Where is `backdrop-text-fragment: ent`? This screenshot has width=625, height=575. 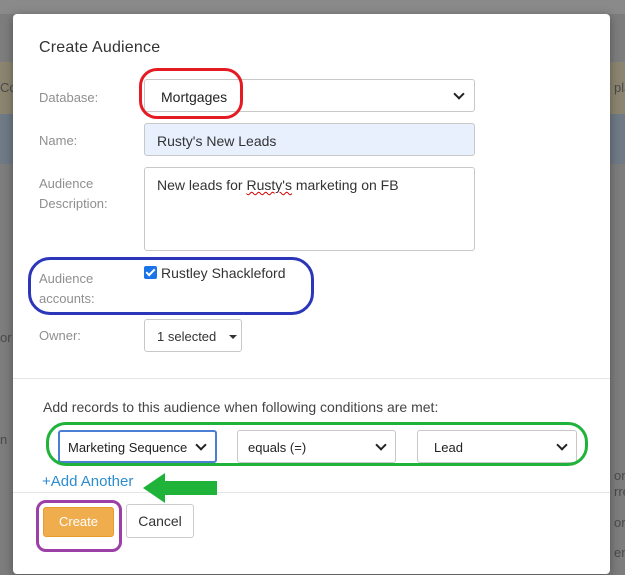
backdrop-text-fragment: ent is located at coordinates (619, 552).